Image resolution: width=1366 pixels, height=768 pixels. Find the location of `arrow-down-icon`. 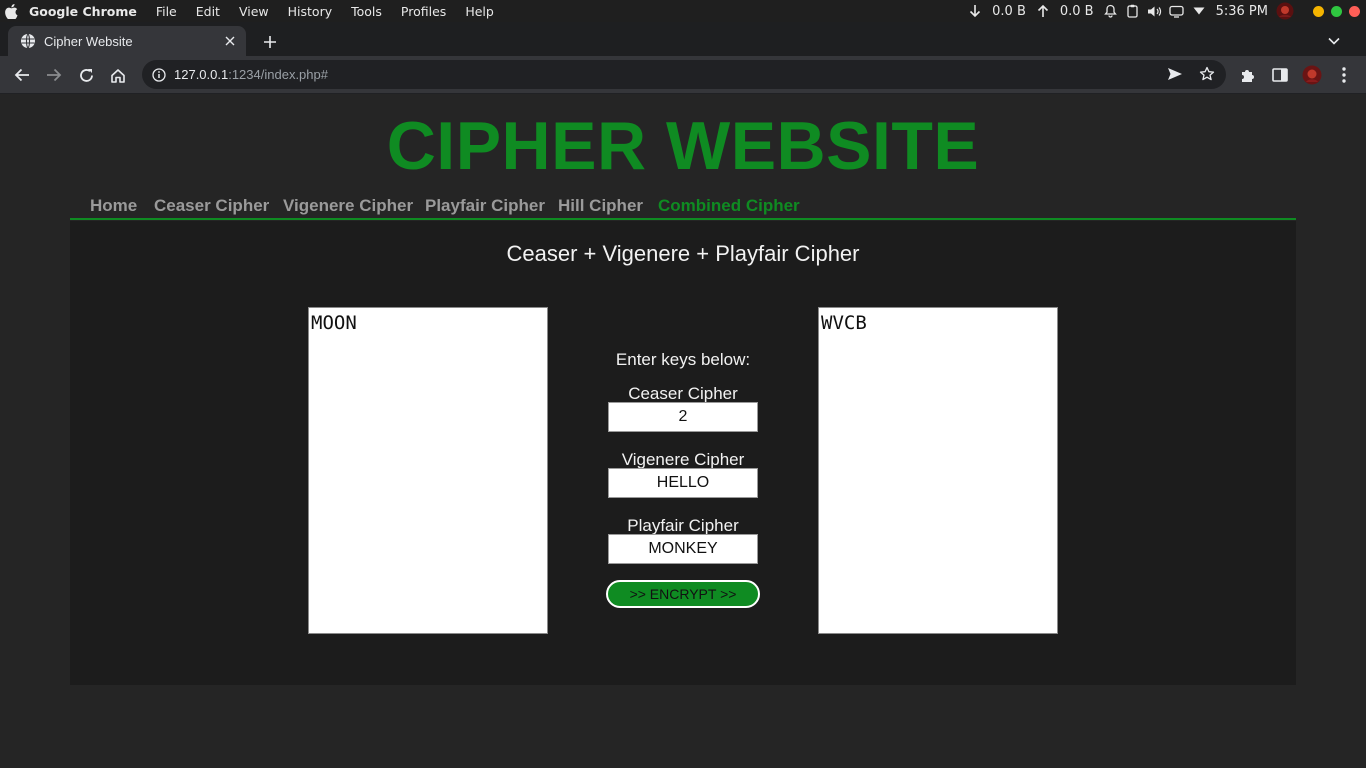

arrow-down-icon is located at coordinates (975, 11).